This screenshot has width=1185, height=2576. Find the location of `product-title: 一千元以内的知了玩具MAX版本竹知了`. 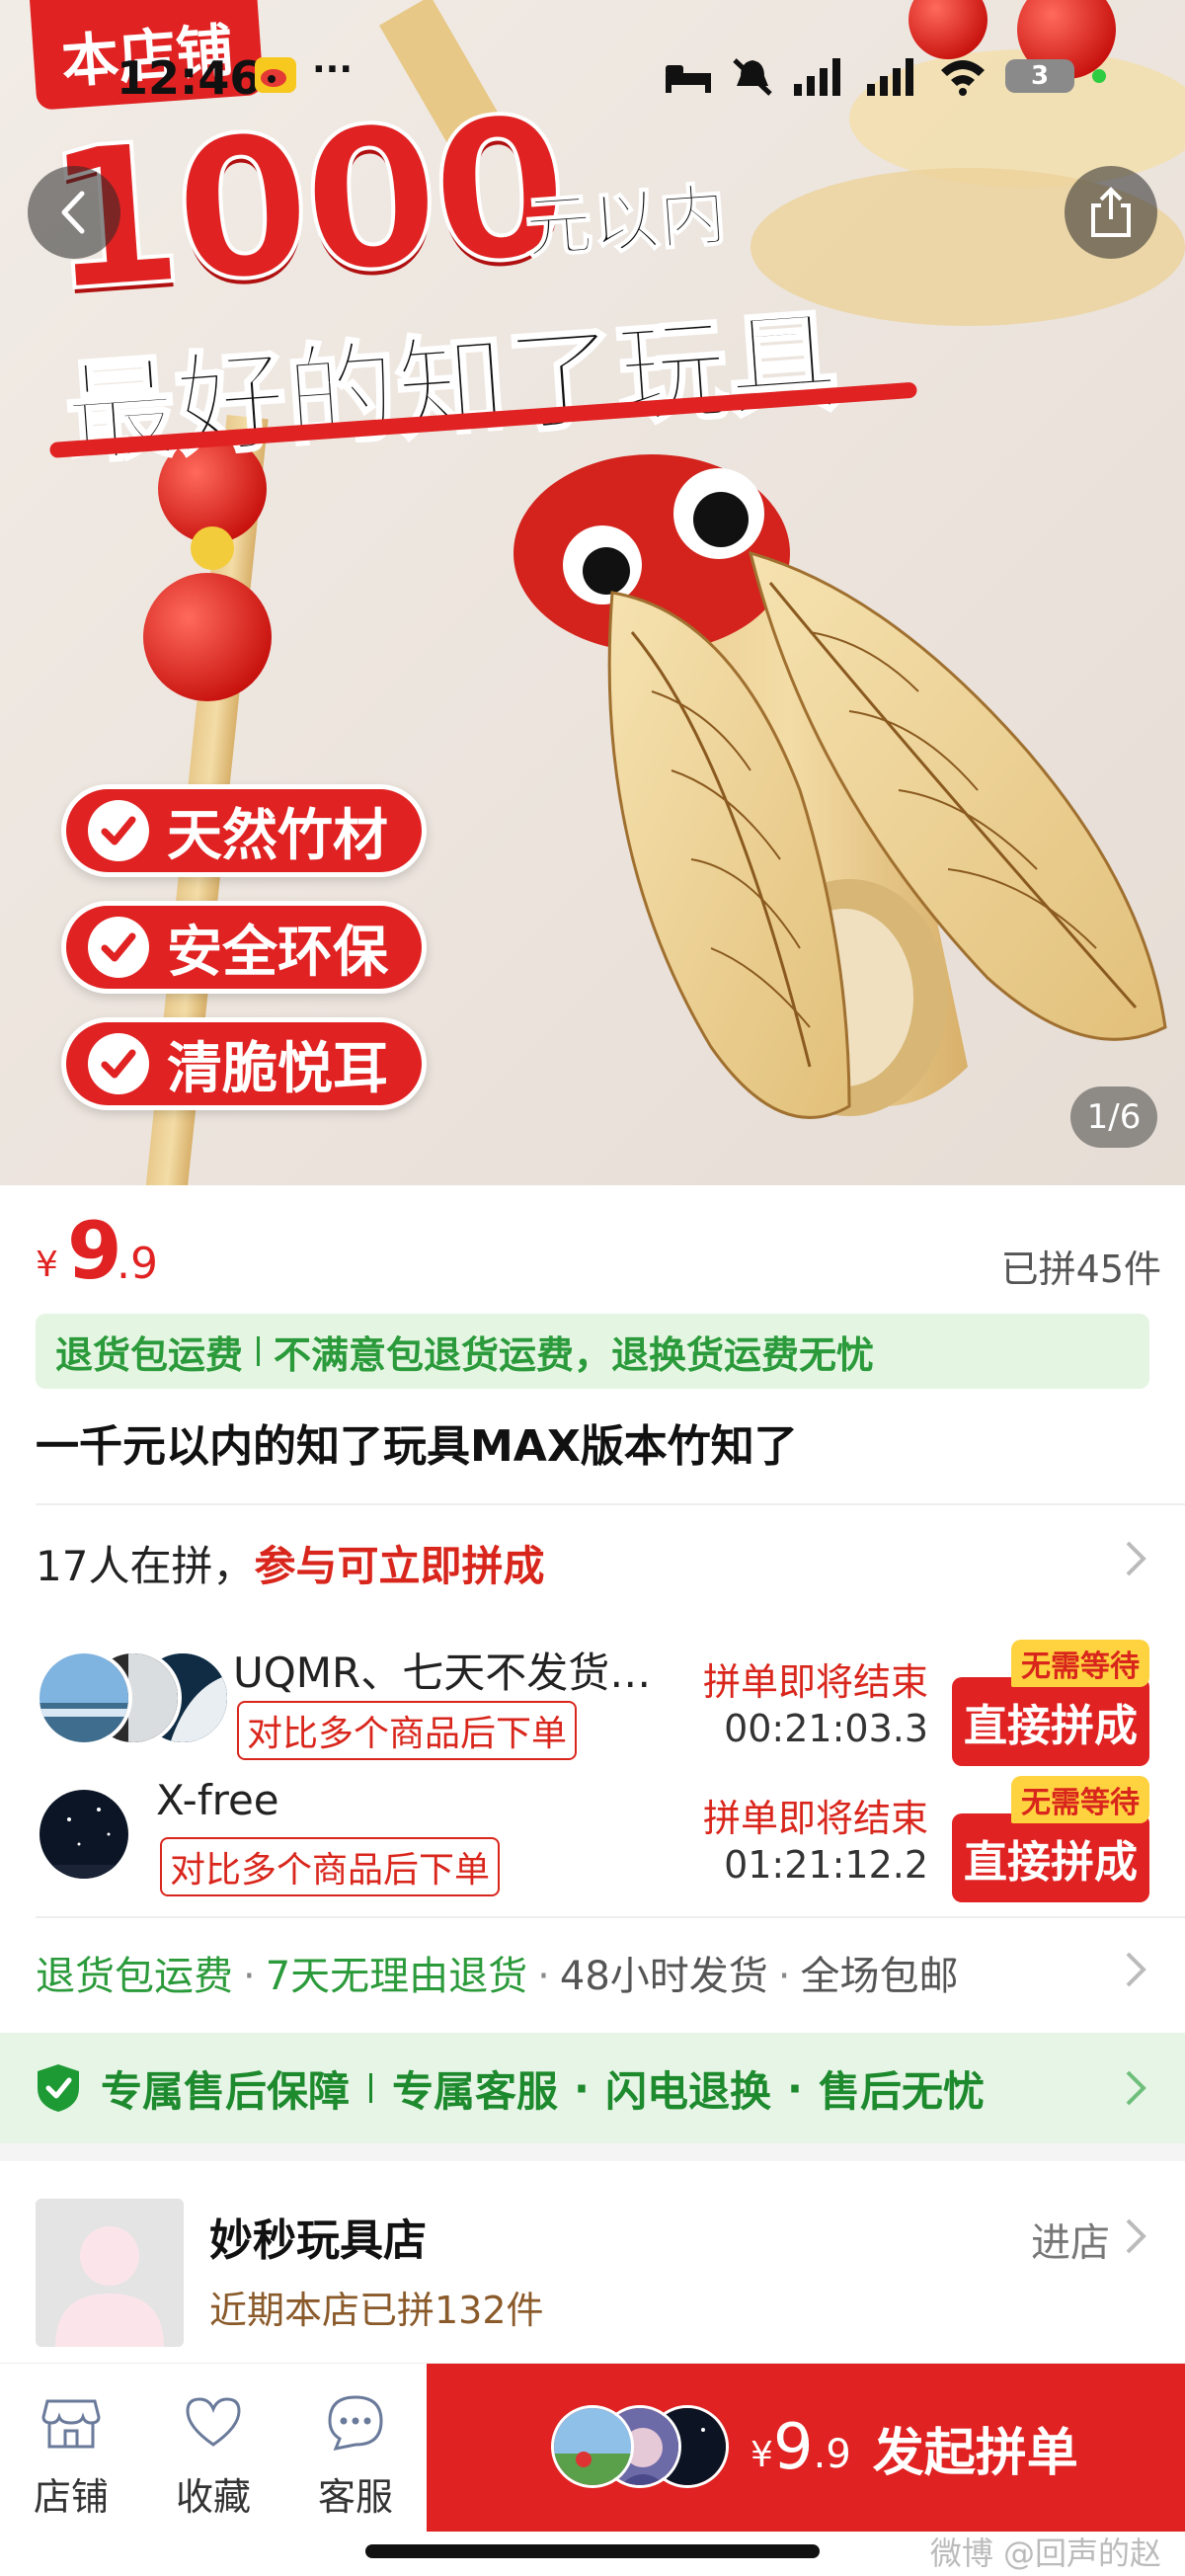

product-title: 一千元以内的知了玩具MAX版本竹知了 is located at coordinates (417, 1446).